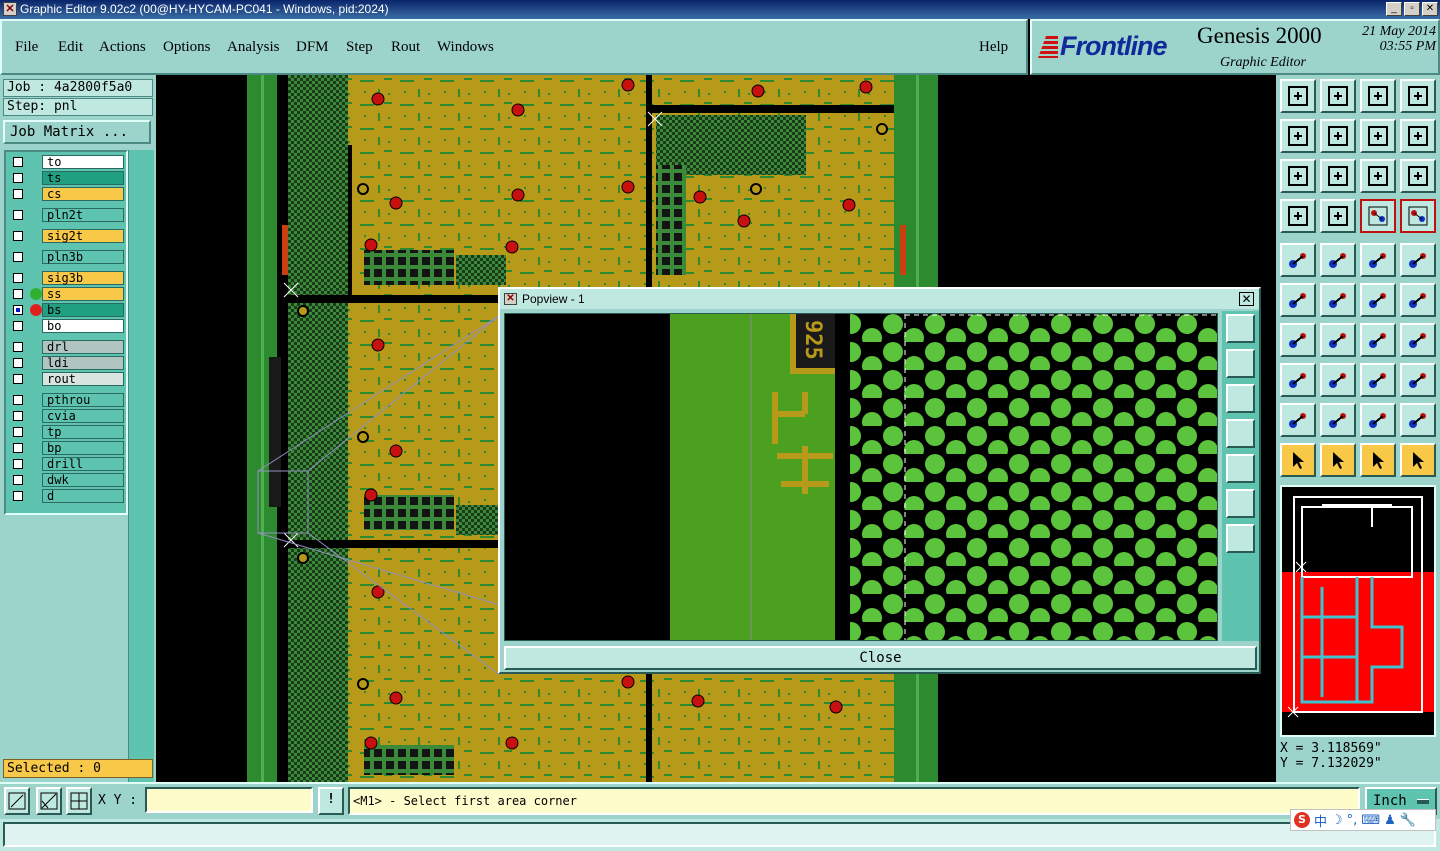 Image resolution: width=1440 pixels, height=851 pixels. What do you see at coordinates (1370, 820) in the screenshot?
I see `keyboard-icon: ⌨` at bounding box center [1370, 820].